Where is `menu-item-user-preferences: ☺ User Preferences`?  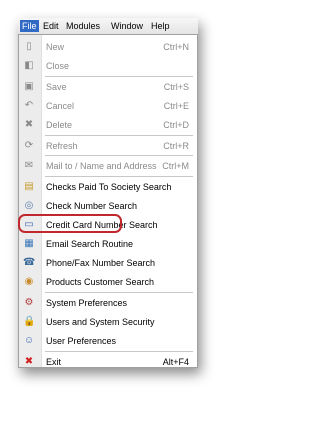
menu-item-user-preferences: ☺ User Preferences is located at coordinates (108, 341).